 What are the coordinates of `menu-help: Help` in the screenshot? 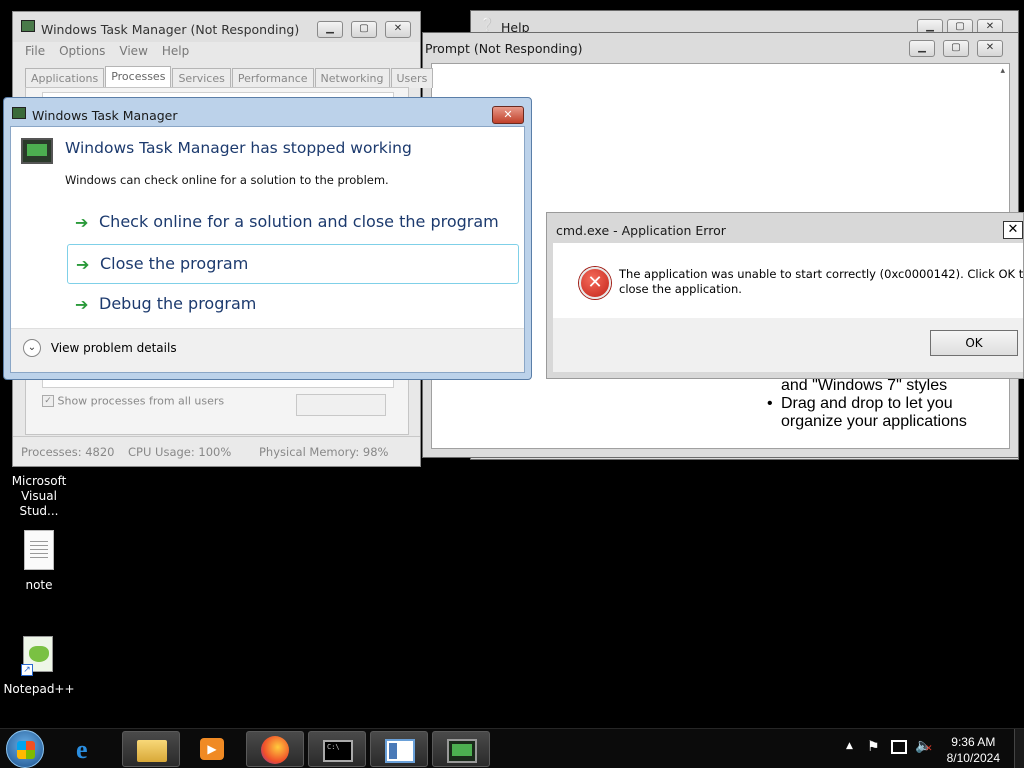 It's located at (175, 51).